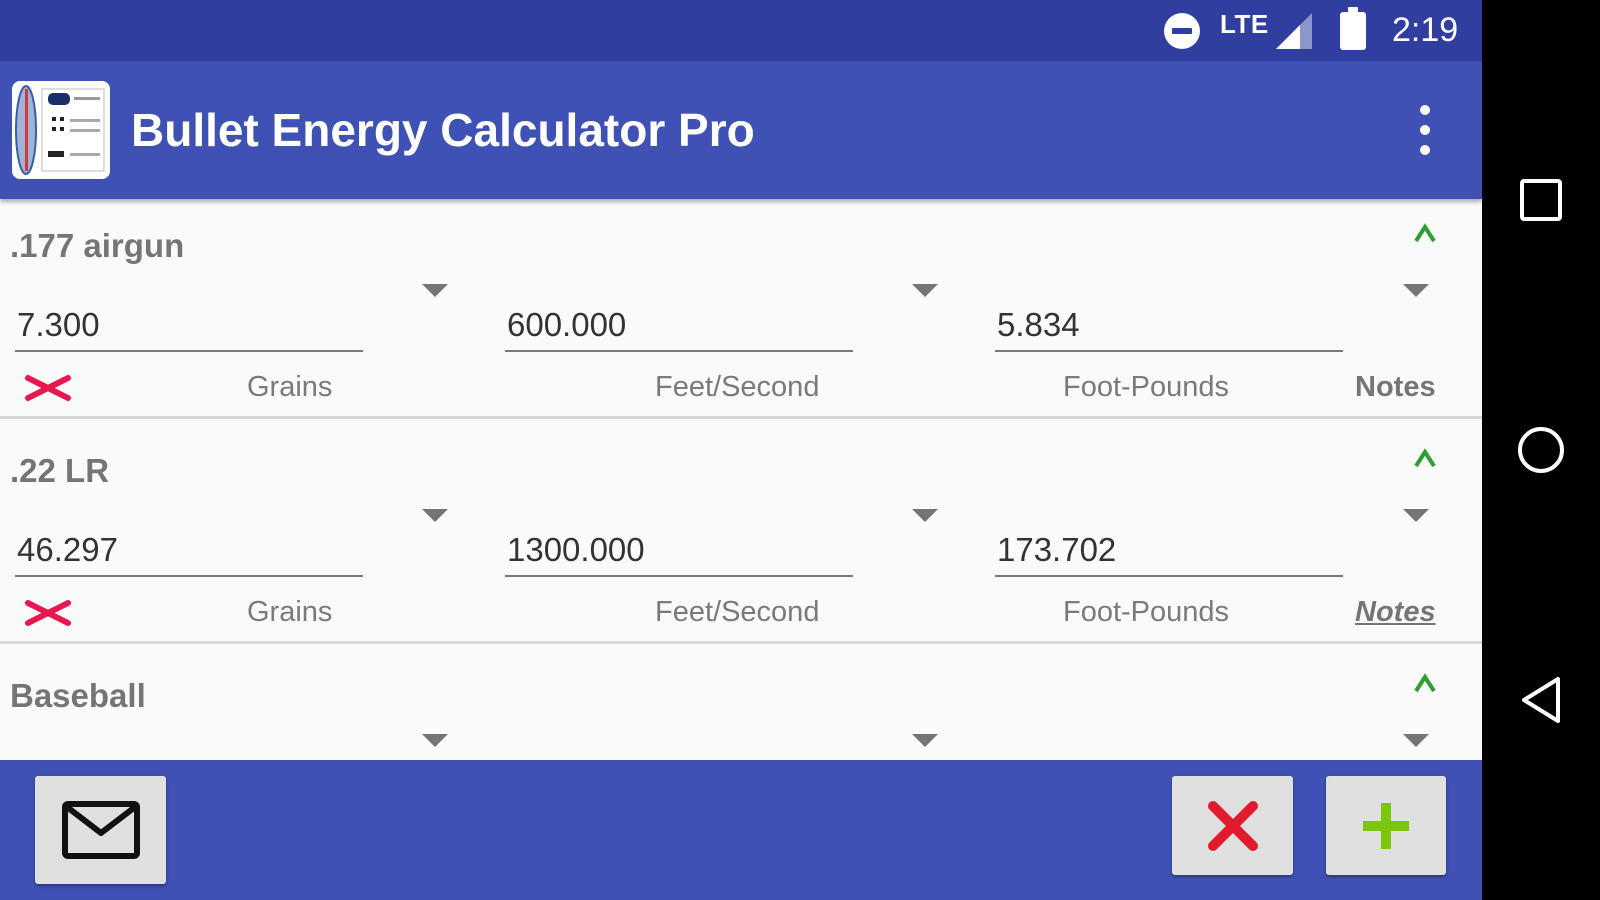 The image size is (1600, 900). I want to click on status-bar: LTE 2:19, so click(741, 30).